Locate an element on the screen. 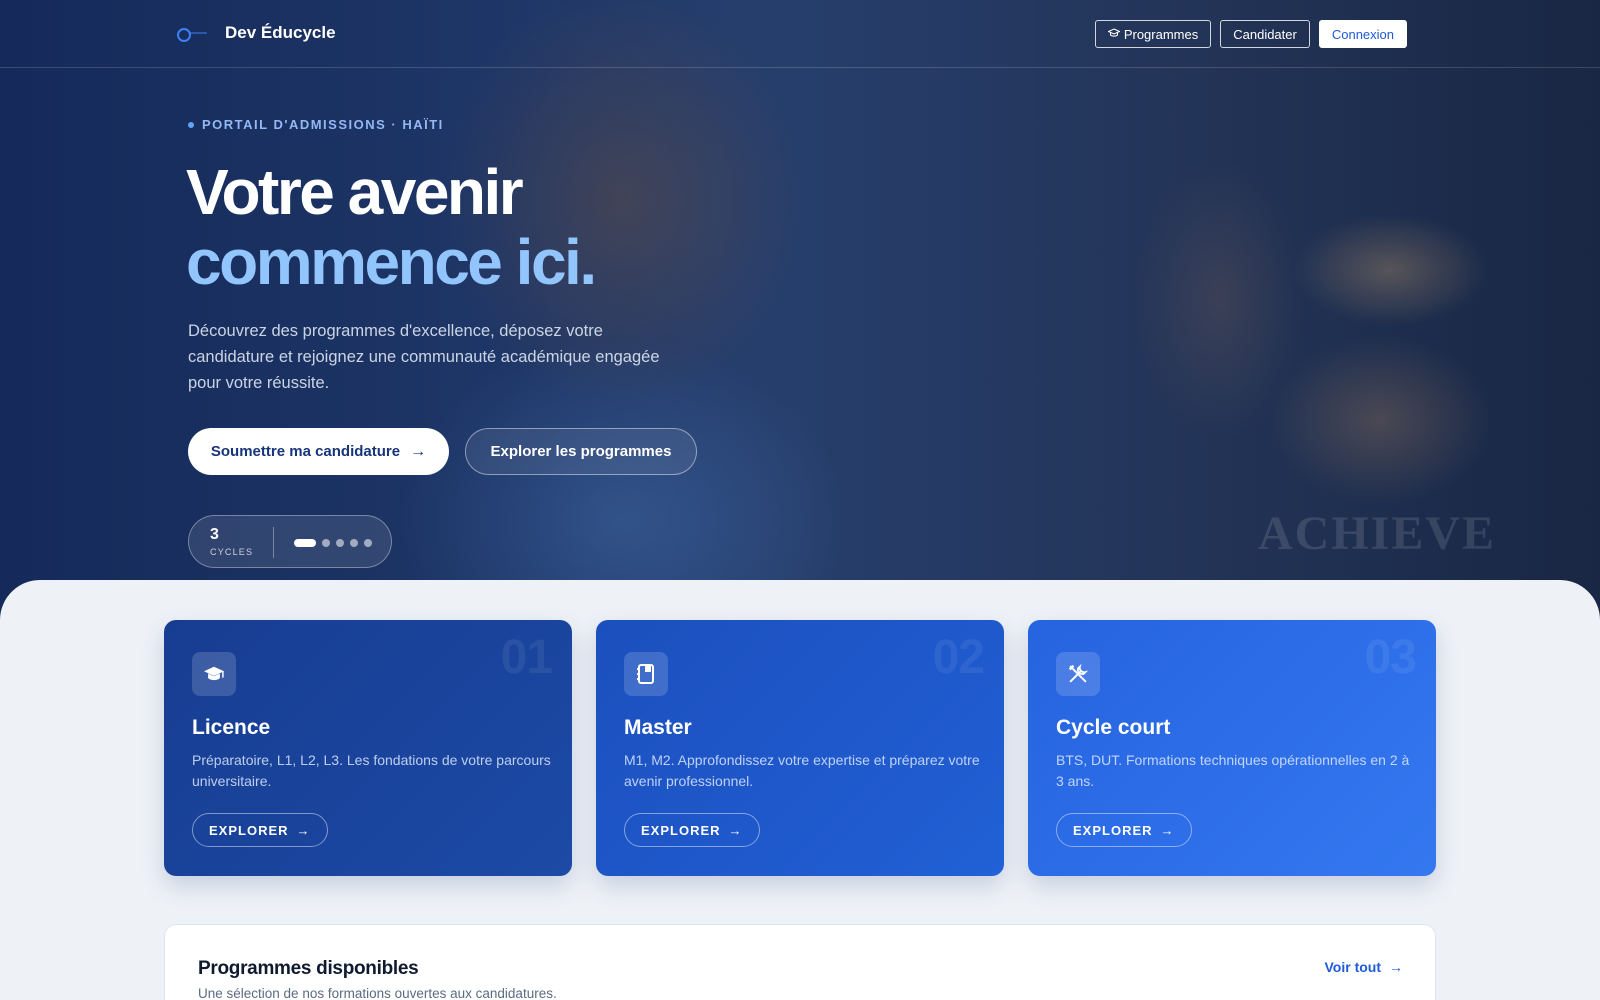 The height and width of the screenshot is (1000, 1600). card-number: 03 is located at coordinates (1390, 657).